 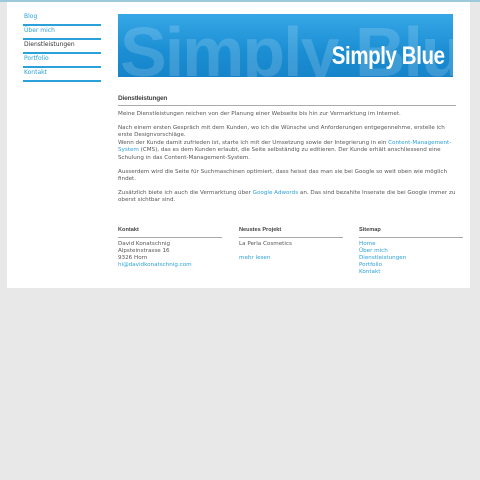 What do you see at coordinates (291, 258) in the screenshot?
I see `read-more-link: mehr lesen` at bounding box center [291, 258].